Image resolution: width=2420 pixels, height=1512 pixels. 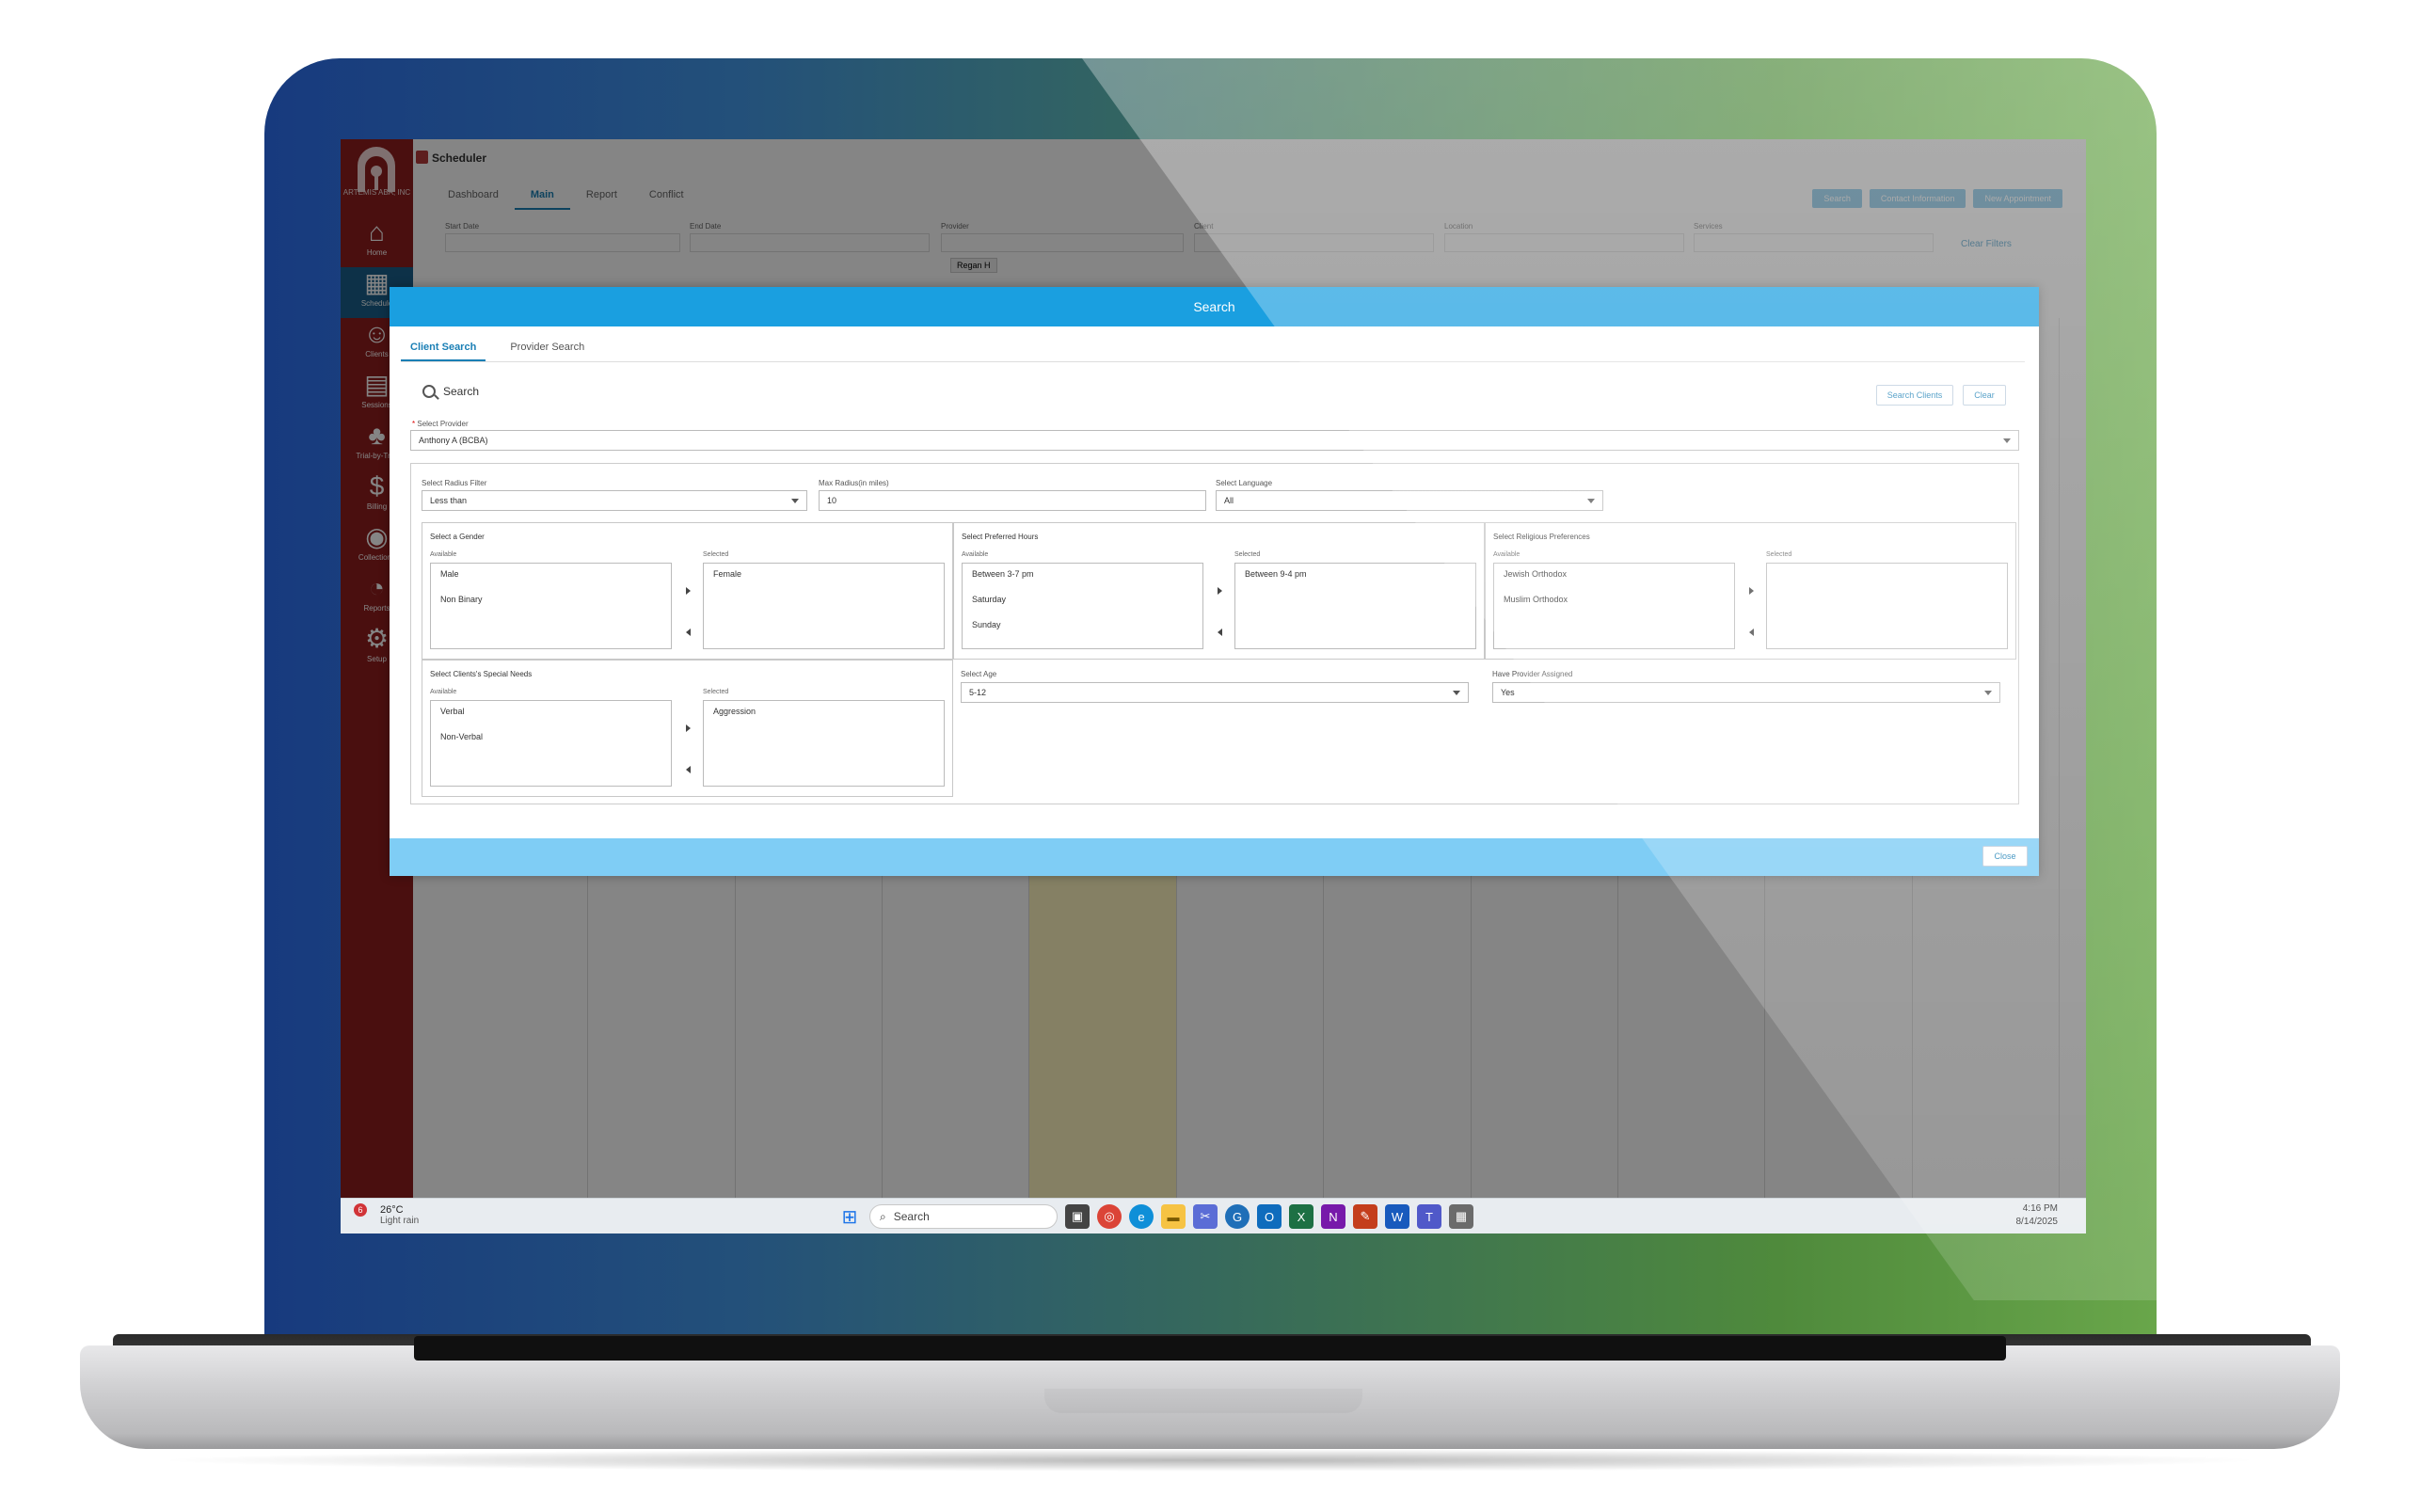 I want to click on snipping-tool-icon: ✂, so click(x=1206, y=1216).